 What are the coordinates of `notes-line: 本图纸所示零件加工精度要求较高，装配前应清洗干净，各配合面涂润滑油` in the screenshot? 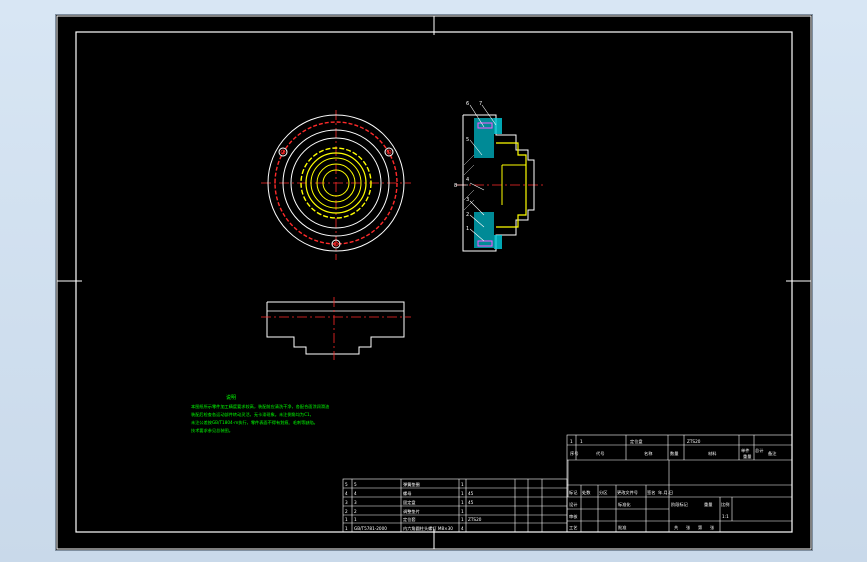 It's located at (260, 406).